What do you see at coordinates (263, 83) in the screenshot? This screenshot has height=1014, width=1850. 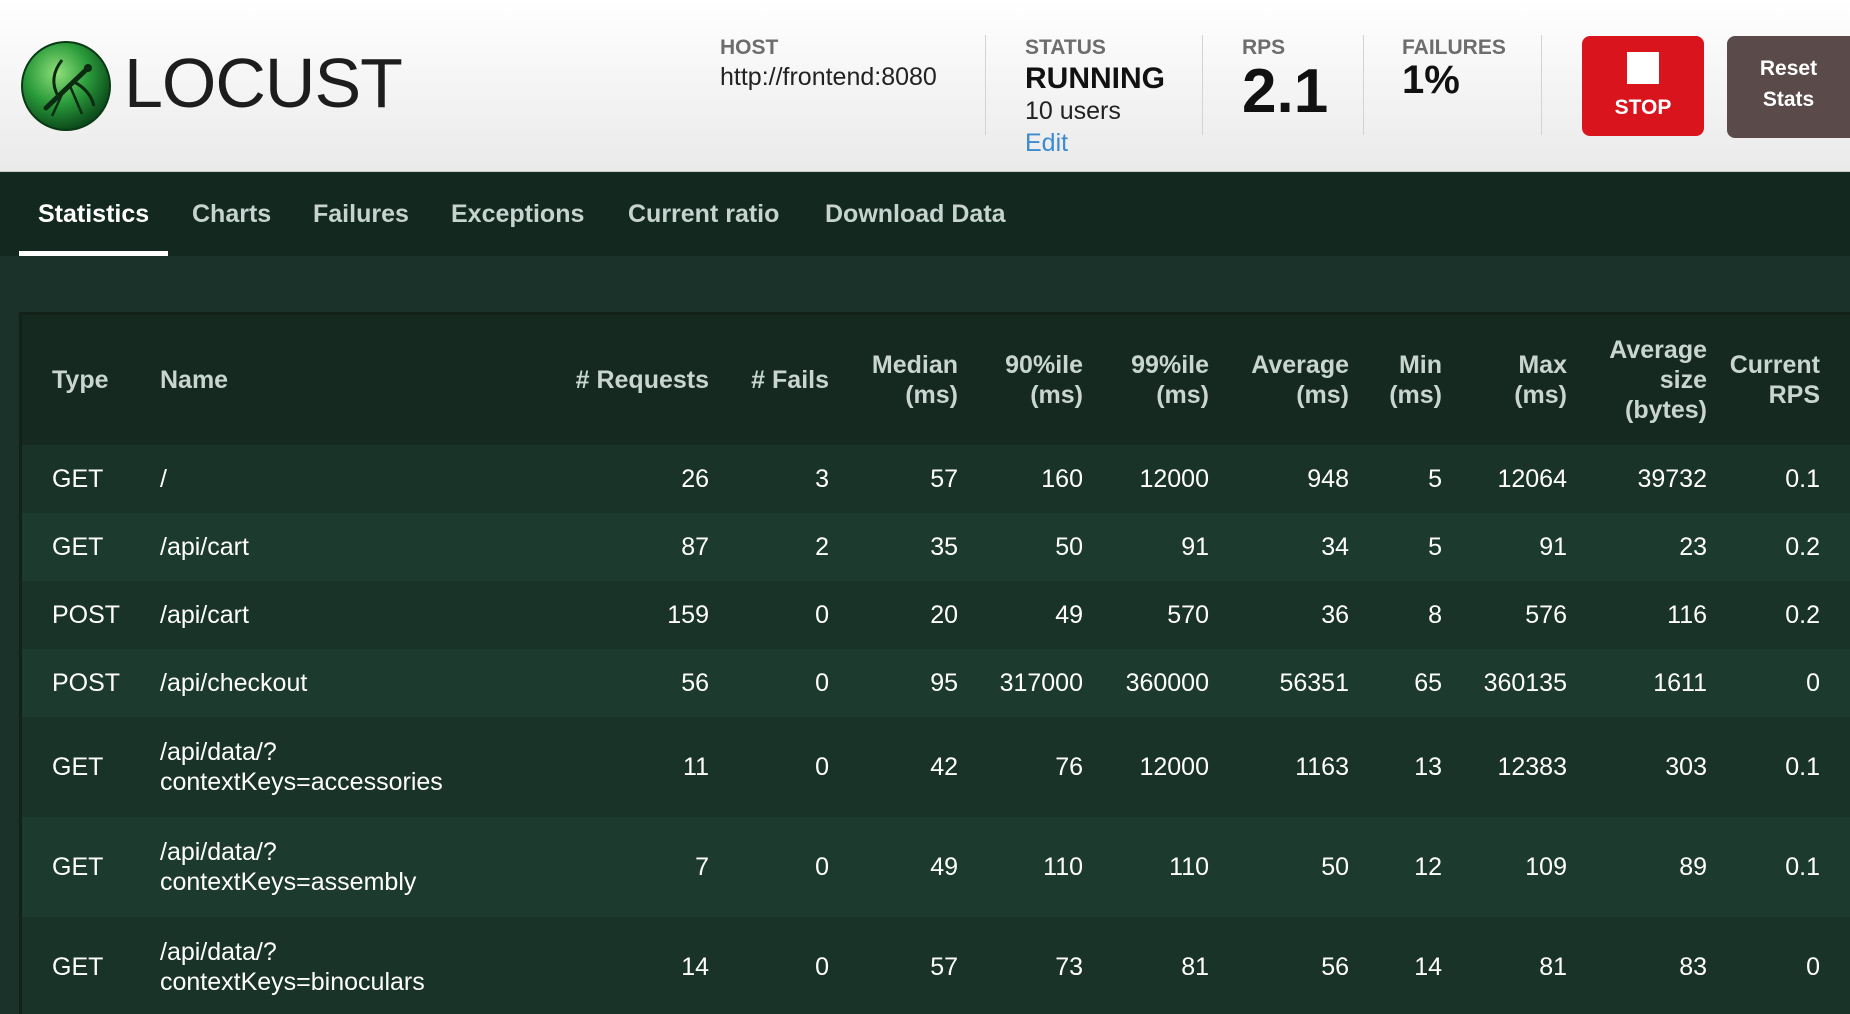 I see `app-name: LOCUST` at bounding box center [263, 83].